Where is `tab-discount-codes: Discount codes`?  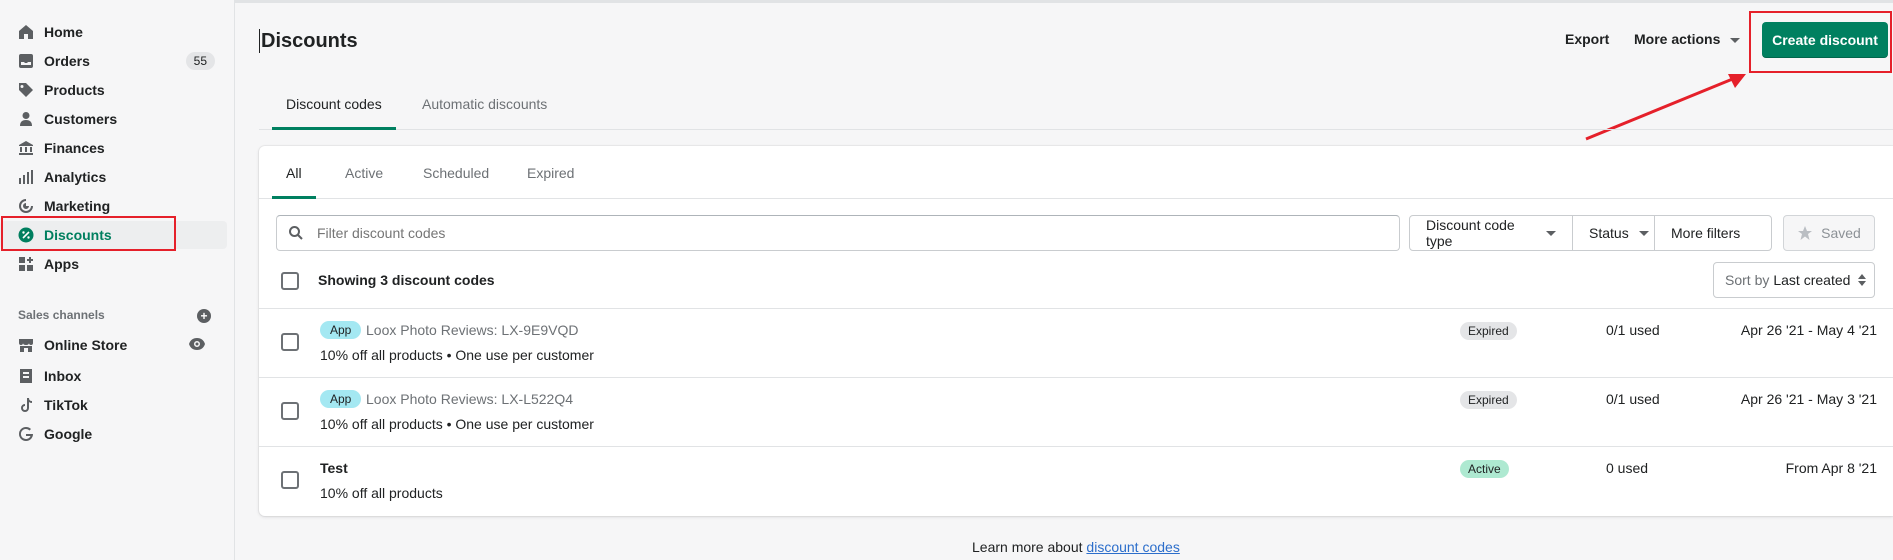 tab-discount-codes: Discount codes is located at coordinates (334, 107).